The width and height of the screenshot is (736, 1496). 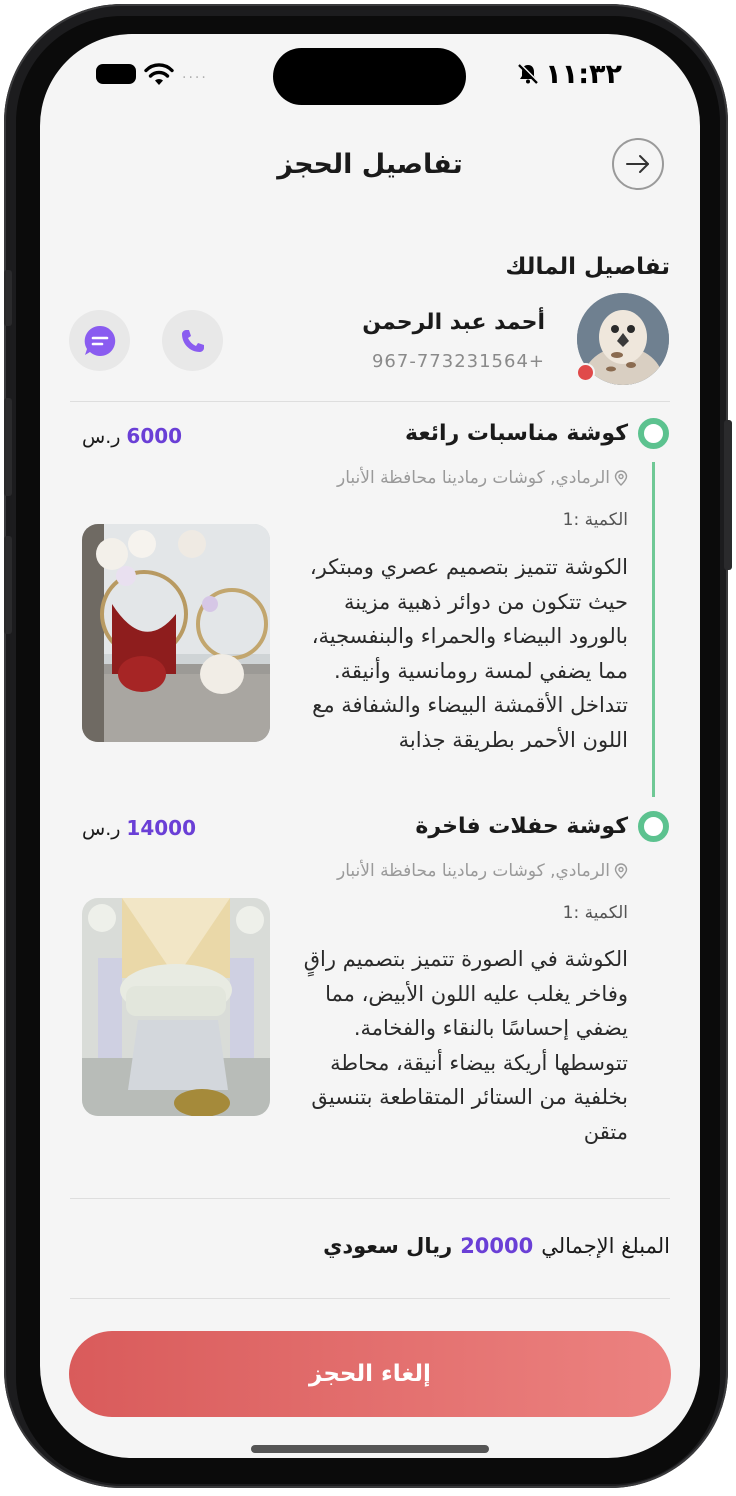 I want to click on status-bar-right: ١١:٣٢, so click(x=569, y=74).